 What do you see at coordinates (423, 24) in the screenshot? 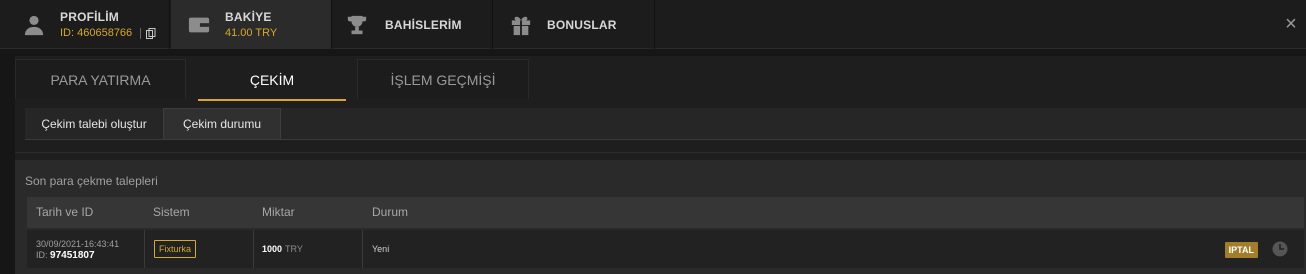
I see `tab-my-bets-label: BAHİSLERİM` at bounding box center [423, 24].